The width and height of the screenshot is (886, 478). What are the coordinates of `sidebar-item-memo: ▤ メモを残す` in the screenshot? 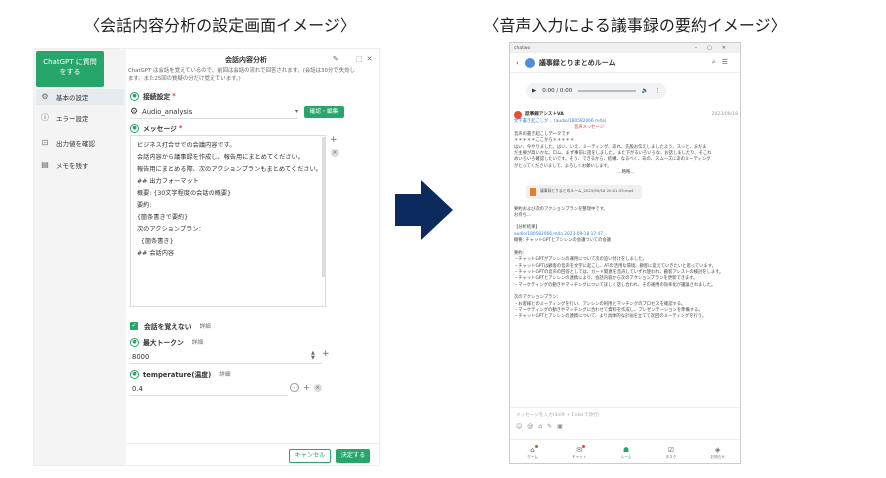 It's located at (80, 165).